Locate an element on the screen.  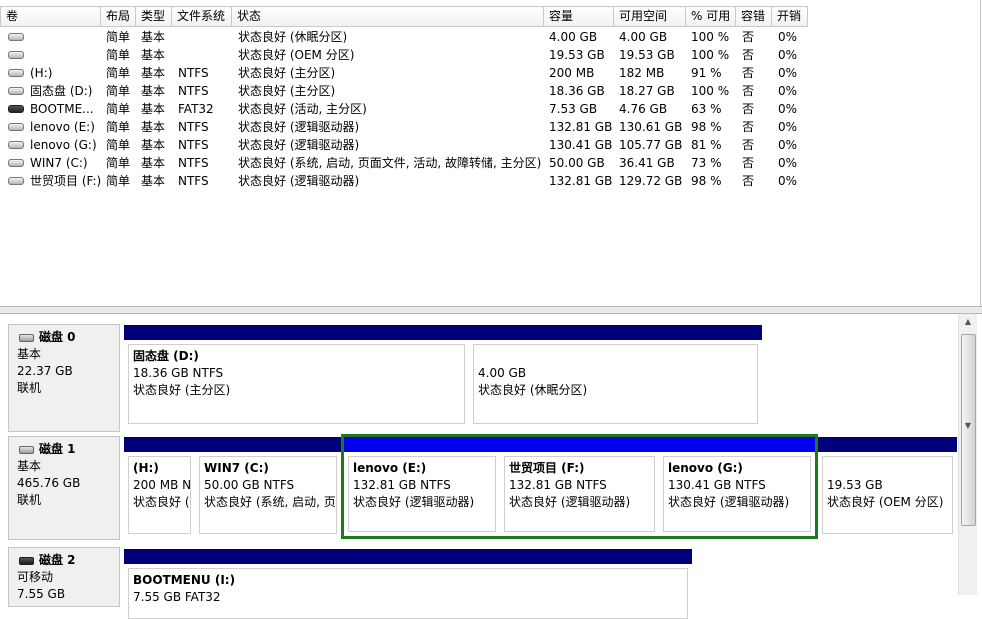
partition-name is located at coordinates (889, 468).